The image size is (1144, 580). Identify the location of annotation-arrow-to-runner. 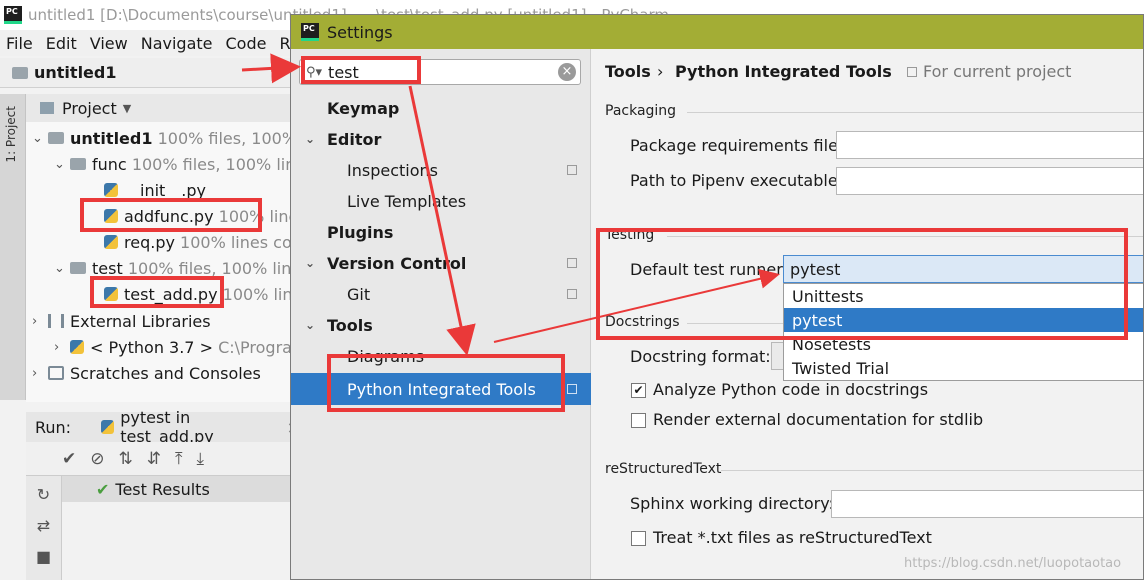
(636, 305).